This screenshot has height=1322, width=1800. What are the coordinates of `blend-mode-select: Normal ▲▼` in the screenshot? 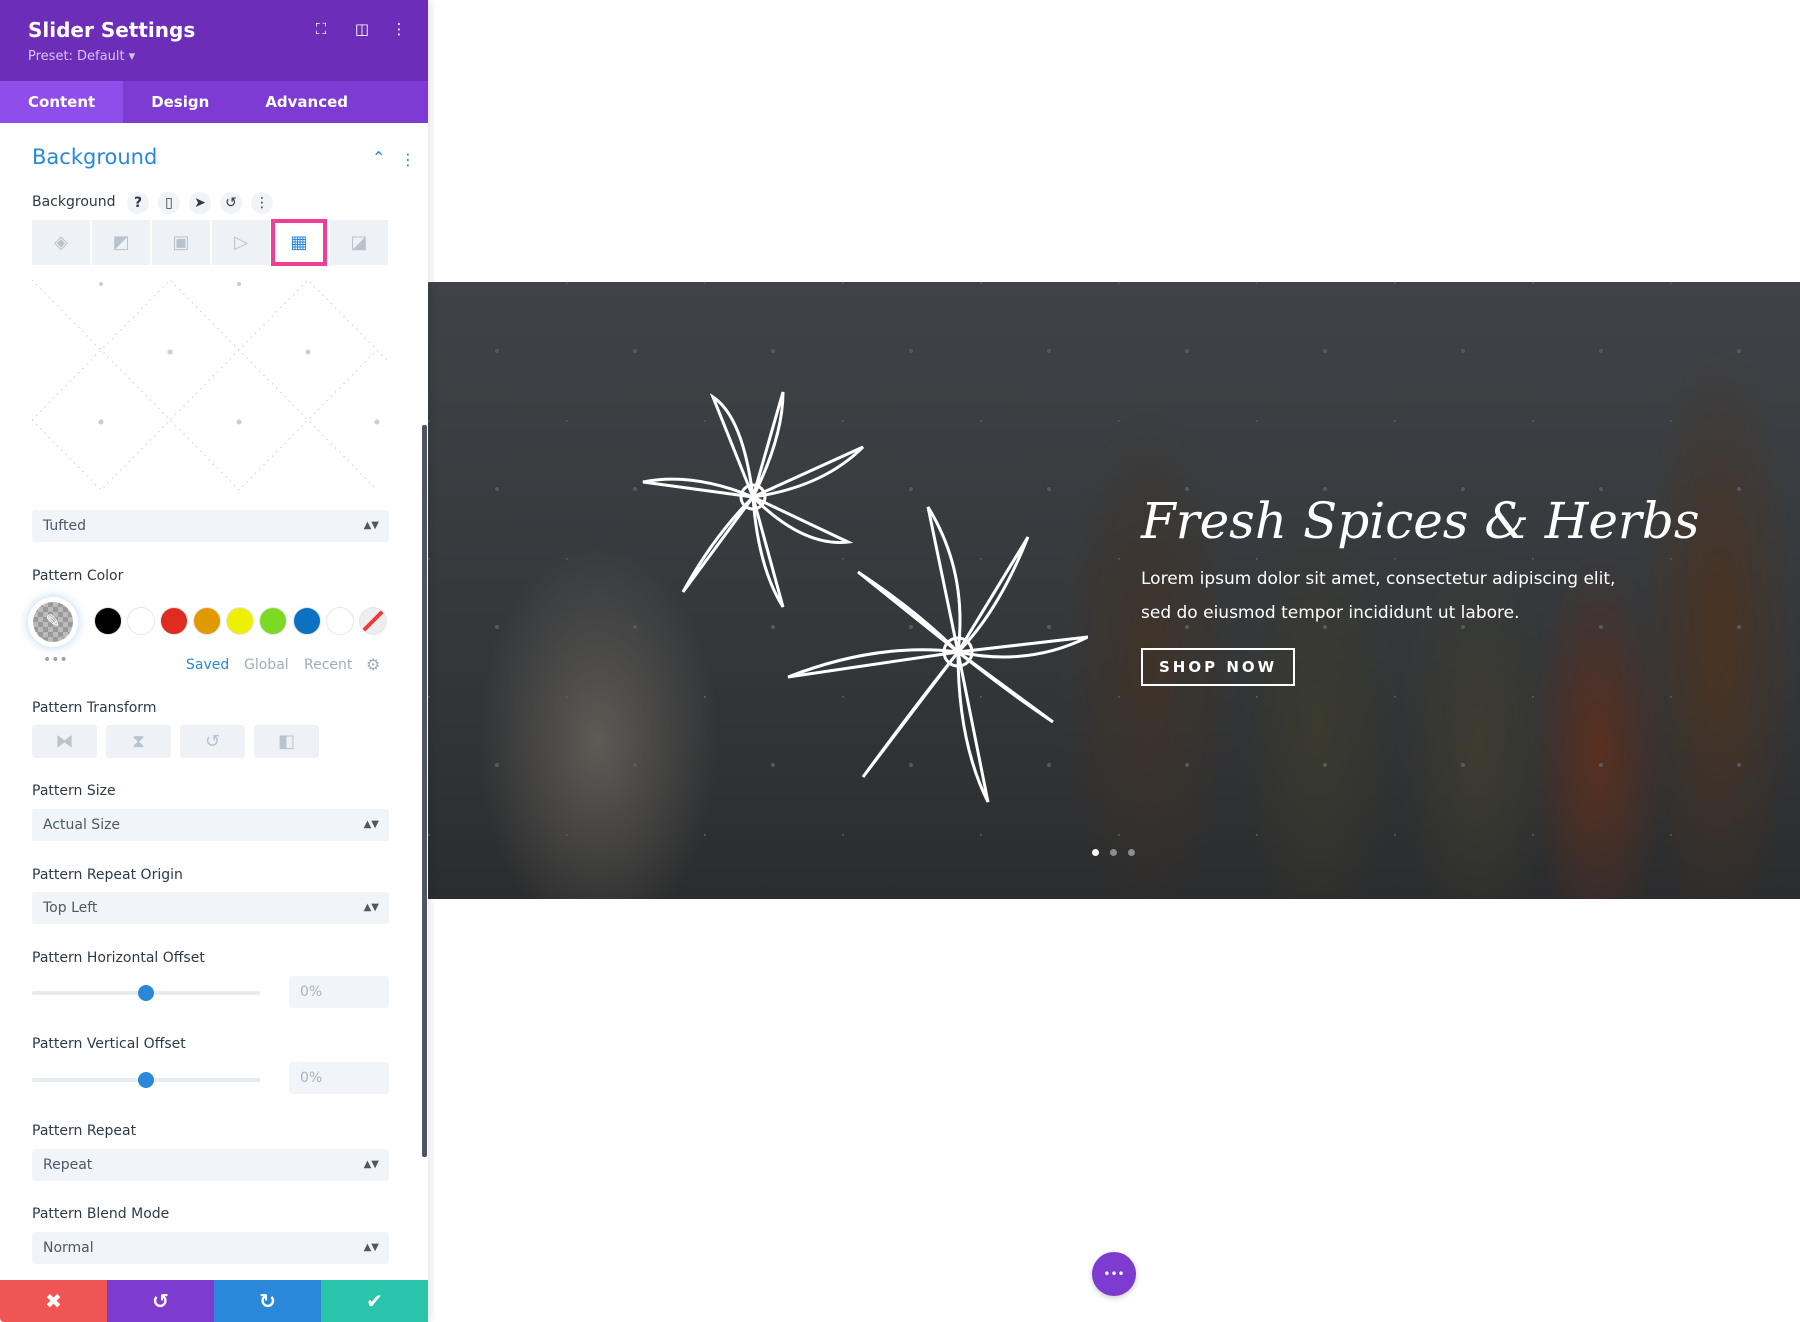 It's located at (210, 1248).